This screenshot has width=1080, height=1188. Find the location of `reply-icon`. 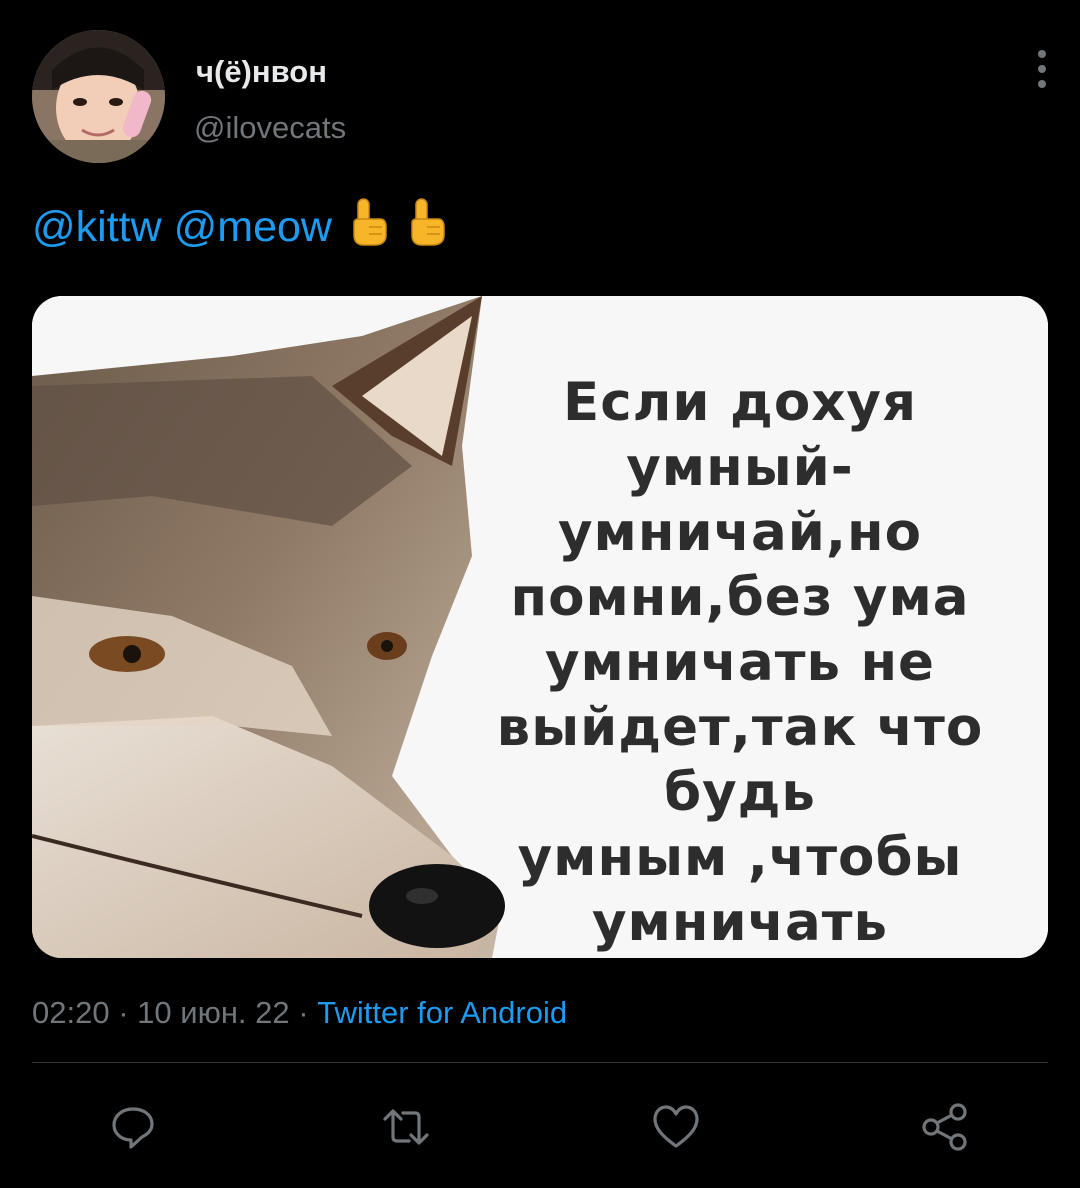

reply-icon is located at coordinates (133, 1128).